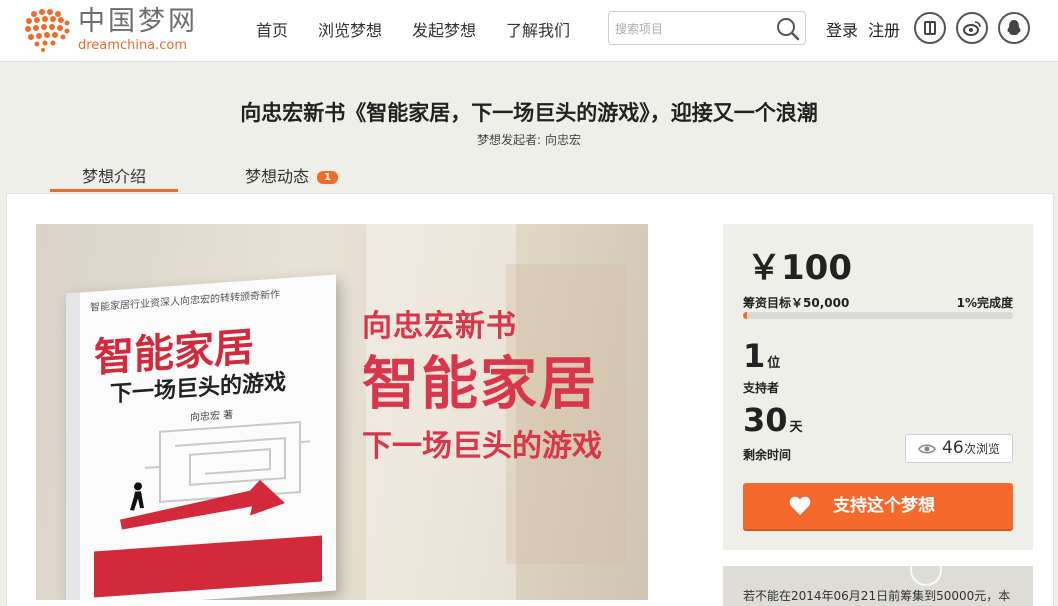 The height and width of the screenshot is (606, 1058). What do you see at coordinates (927, 449) in the screenshot?
I see `eye-icon` at bounding box center [927, 449].